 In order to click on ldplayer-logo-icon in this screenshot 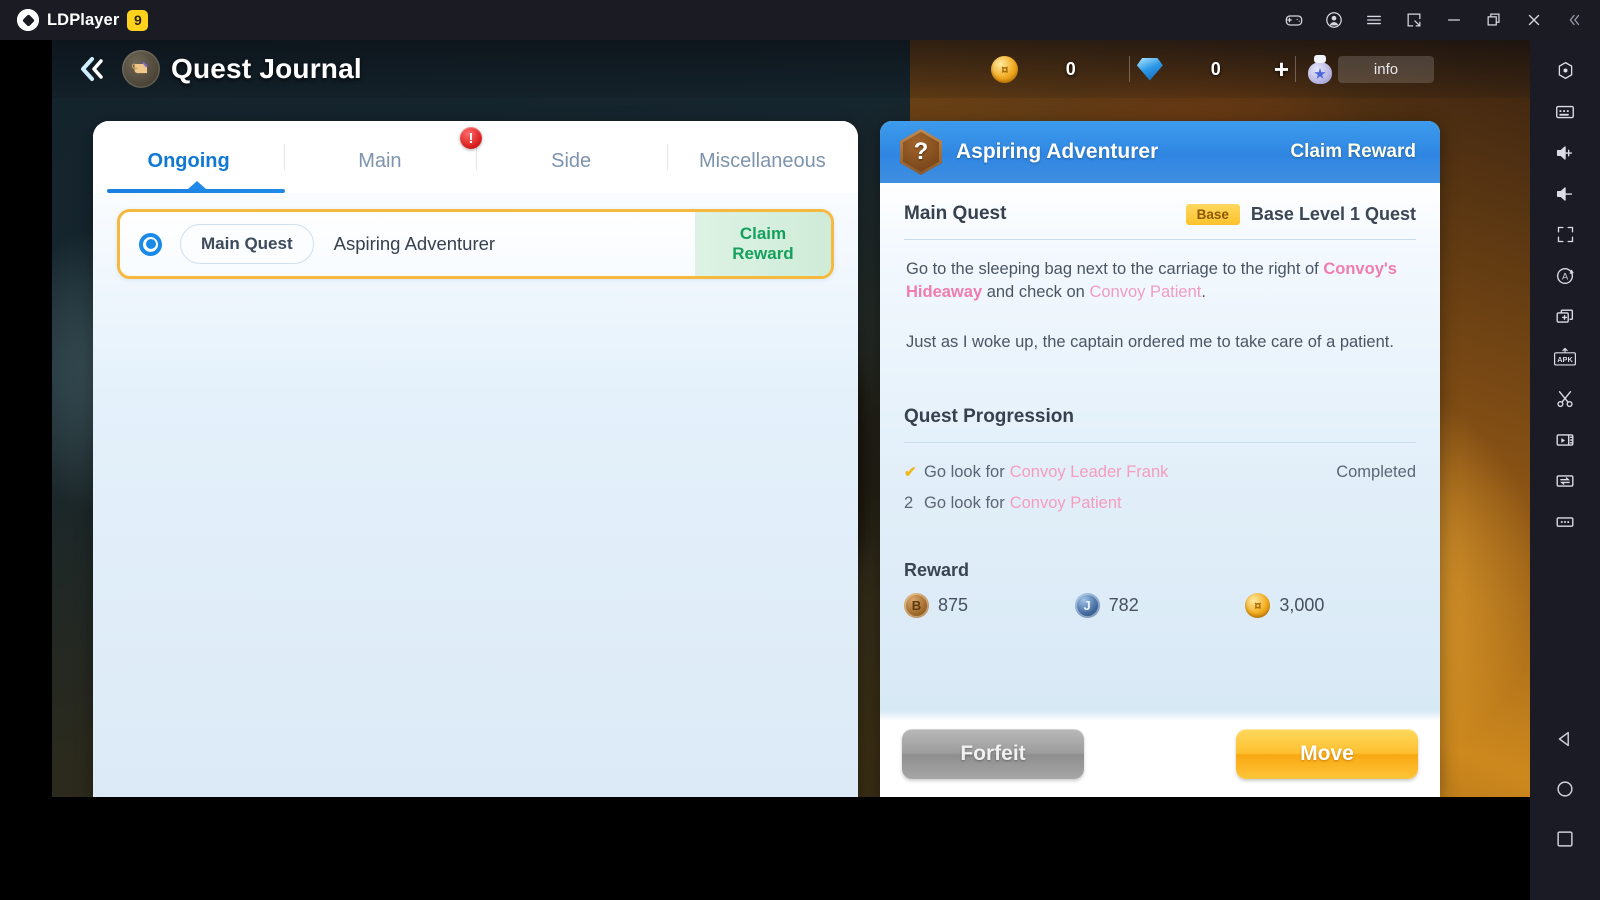, I will do `click(28, 20)`.